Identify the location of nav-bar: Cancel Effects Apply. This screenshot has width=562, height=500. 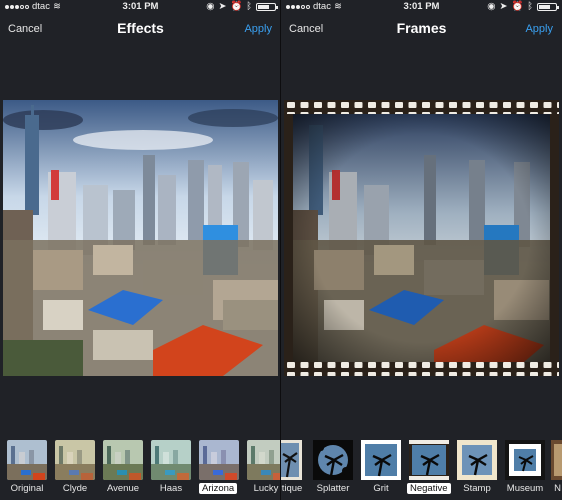
(140, 29).